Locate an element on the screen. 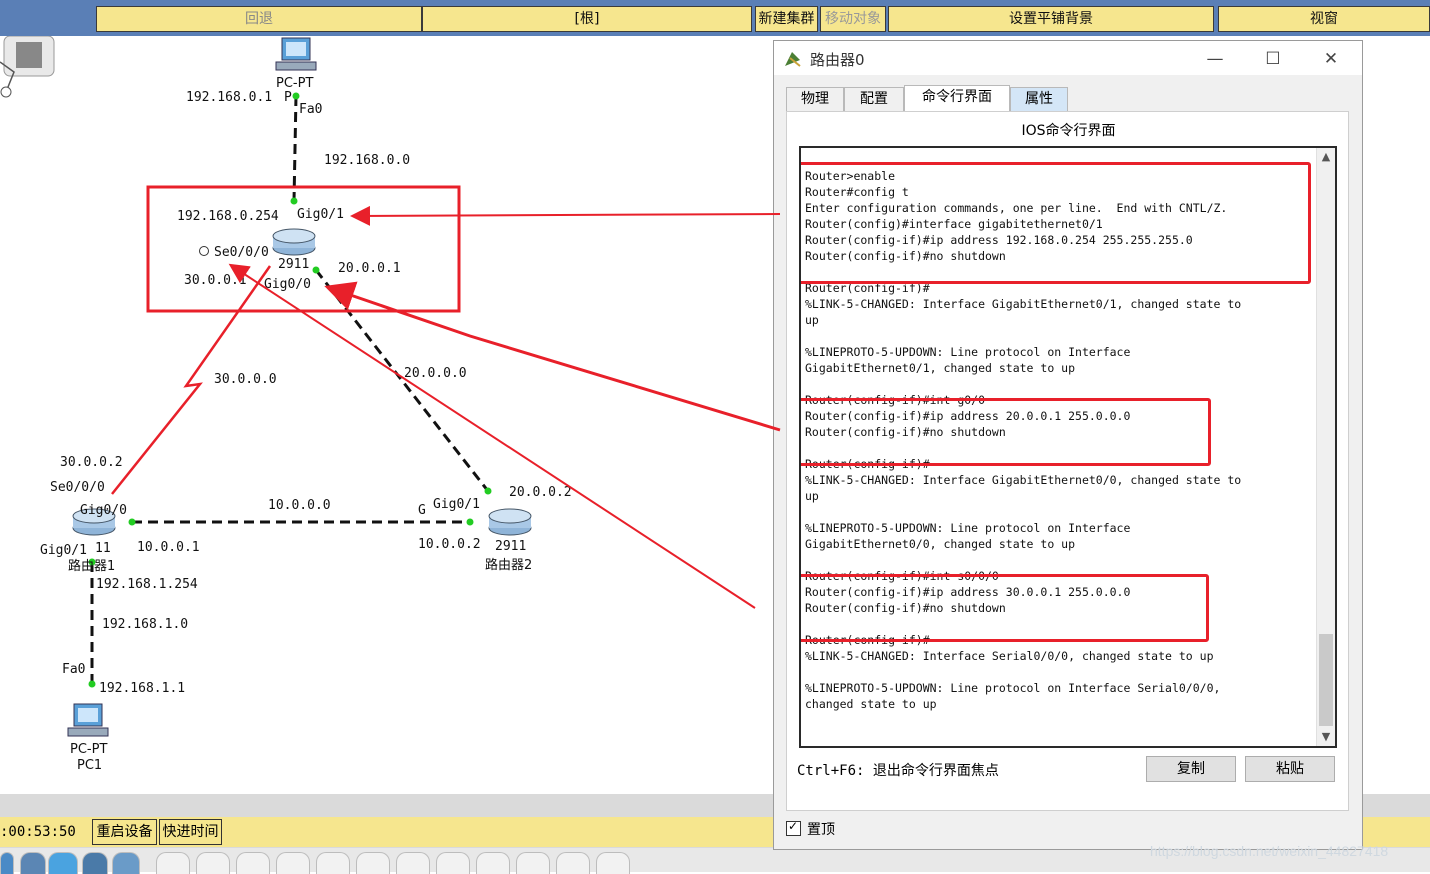  workspace-toolbar: 回退 [根] 新建集群 移动对象 设置平铺背景 视窗 is located at coordinates (715, 18).